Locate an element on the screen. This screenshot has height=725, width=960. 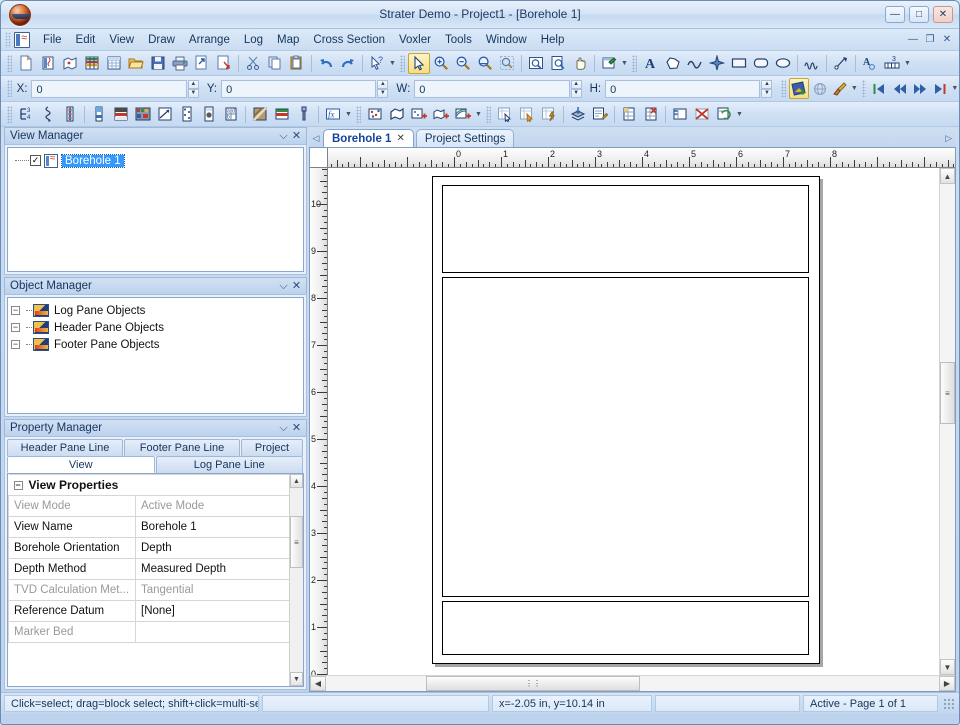
close-button: ✕ is located at coordinates (943, 14).